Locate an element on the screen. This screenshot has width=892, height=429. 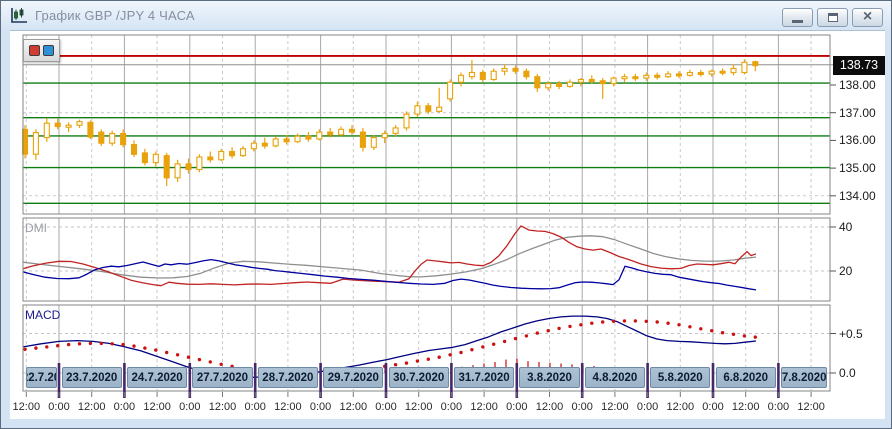
dmi-panel-label: DMI is located at coordinates (36, 228).